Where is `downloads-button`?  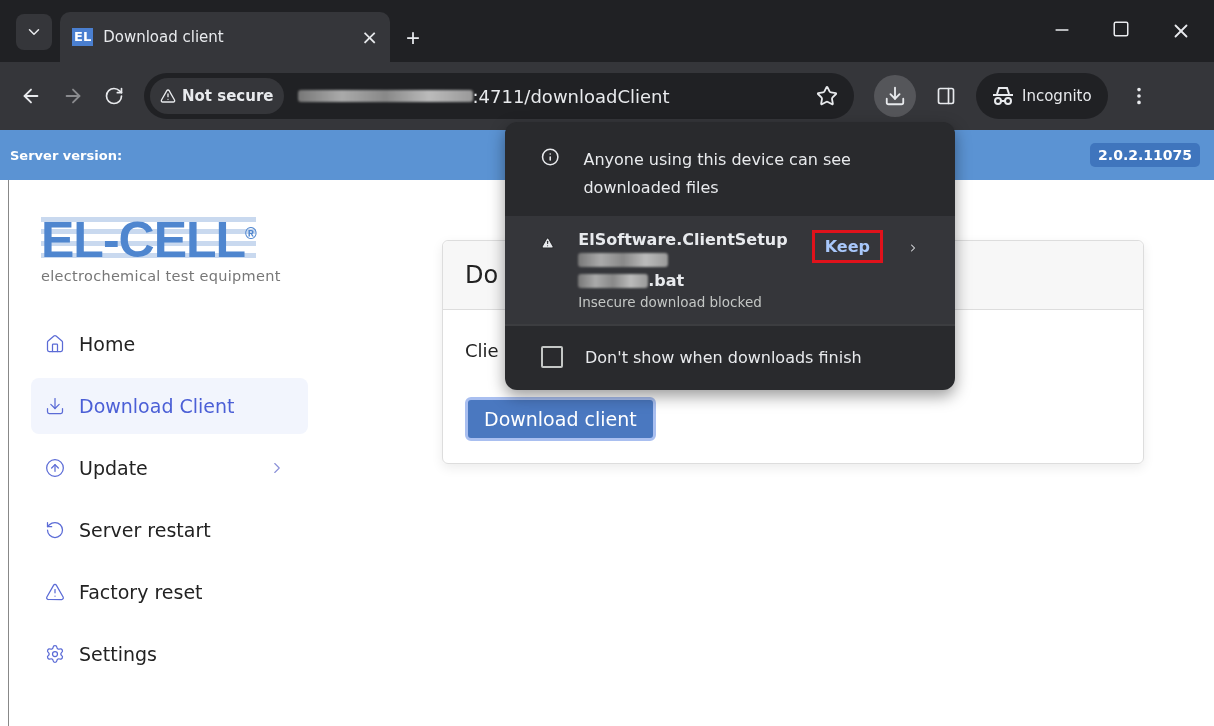
downloads-button is located at coordinates (895, 96).